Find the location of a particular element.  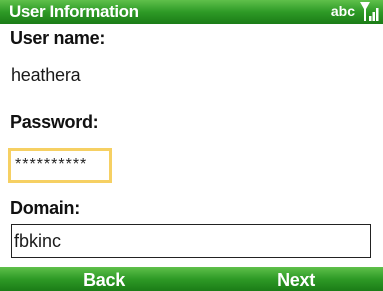

page-title: User Information is located at coordinates (74, 11).